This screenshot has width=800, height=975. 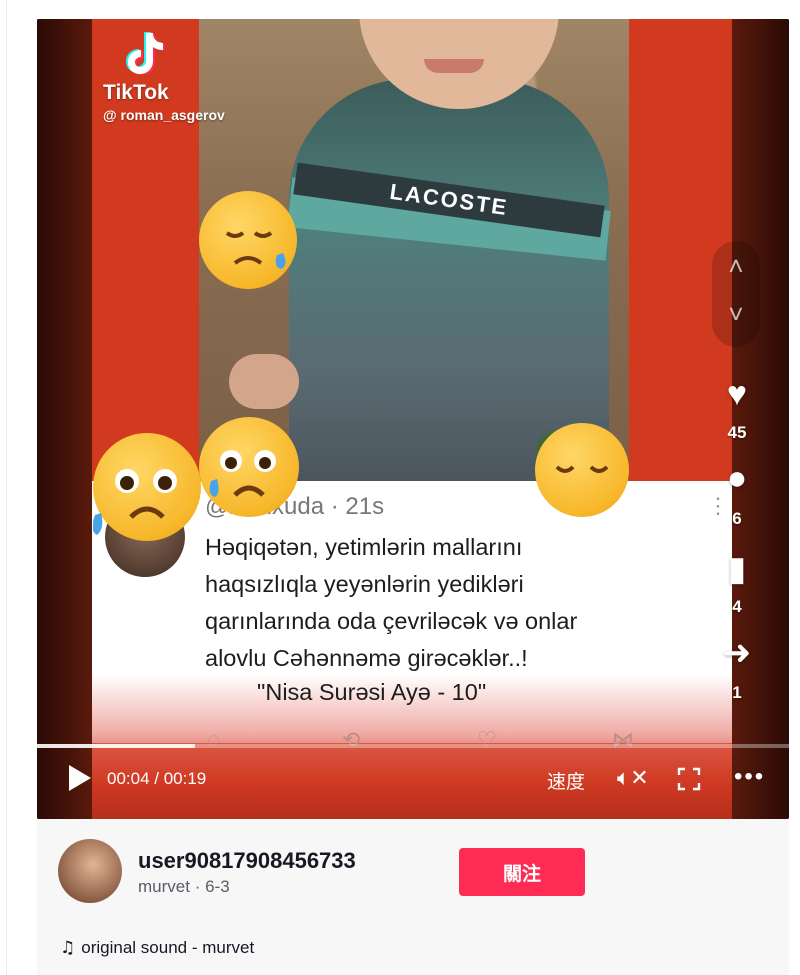 What do you see at coordinates (633, 778) in the screenshot?
I see `mute-icon: 🔈︎✕` at bounding box center [633, 778].